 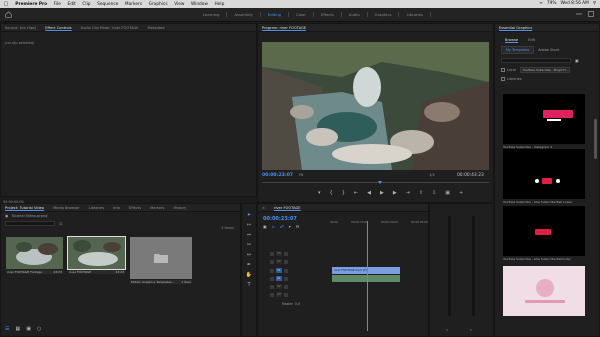 What do you see at coordinates (301, 261) in the screenshot?
I see `track-header-v2: V2` at bounding box center [301, 261].